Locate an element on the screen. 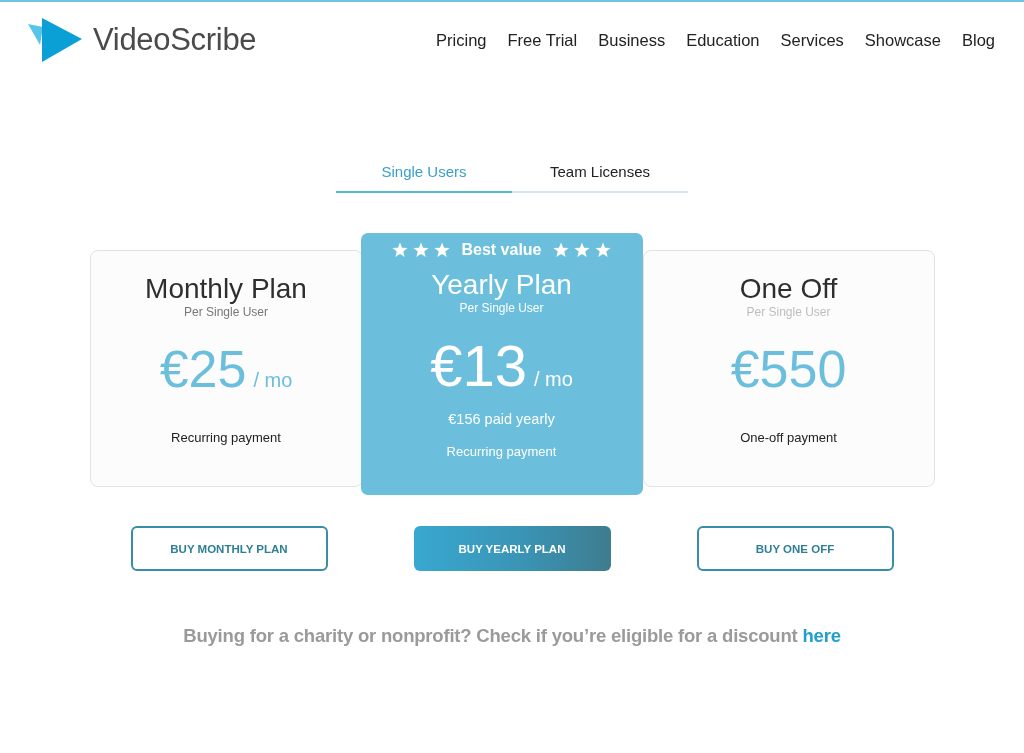 This screenshot has height=753, width=1024. nav-link: Education is located at coordinates (723, 40).